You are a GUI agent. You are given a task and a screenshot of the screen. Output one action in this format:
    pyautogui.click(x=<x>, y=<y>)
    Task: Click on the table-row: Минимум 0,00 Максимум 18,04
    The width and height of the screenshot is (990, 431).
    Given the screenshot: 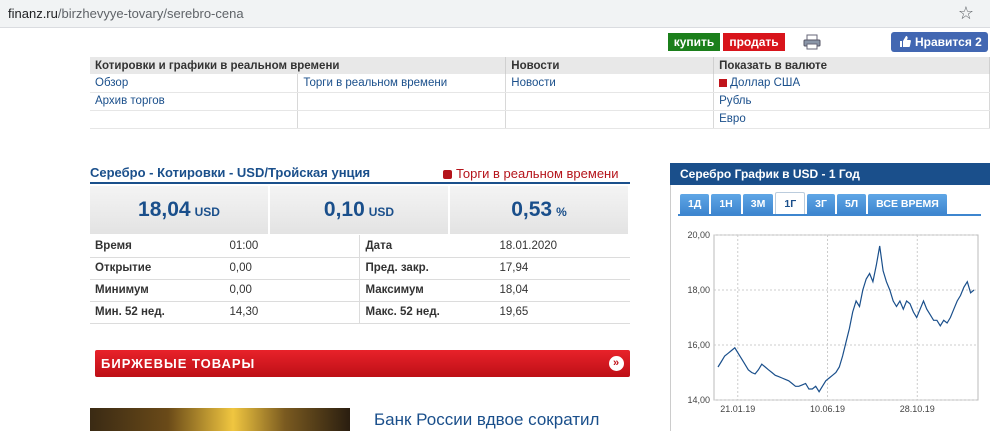 What is the action you would take?
    pyautogui.click(x=360, y=290)
    